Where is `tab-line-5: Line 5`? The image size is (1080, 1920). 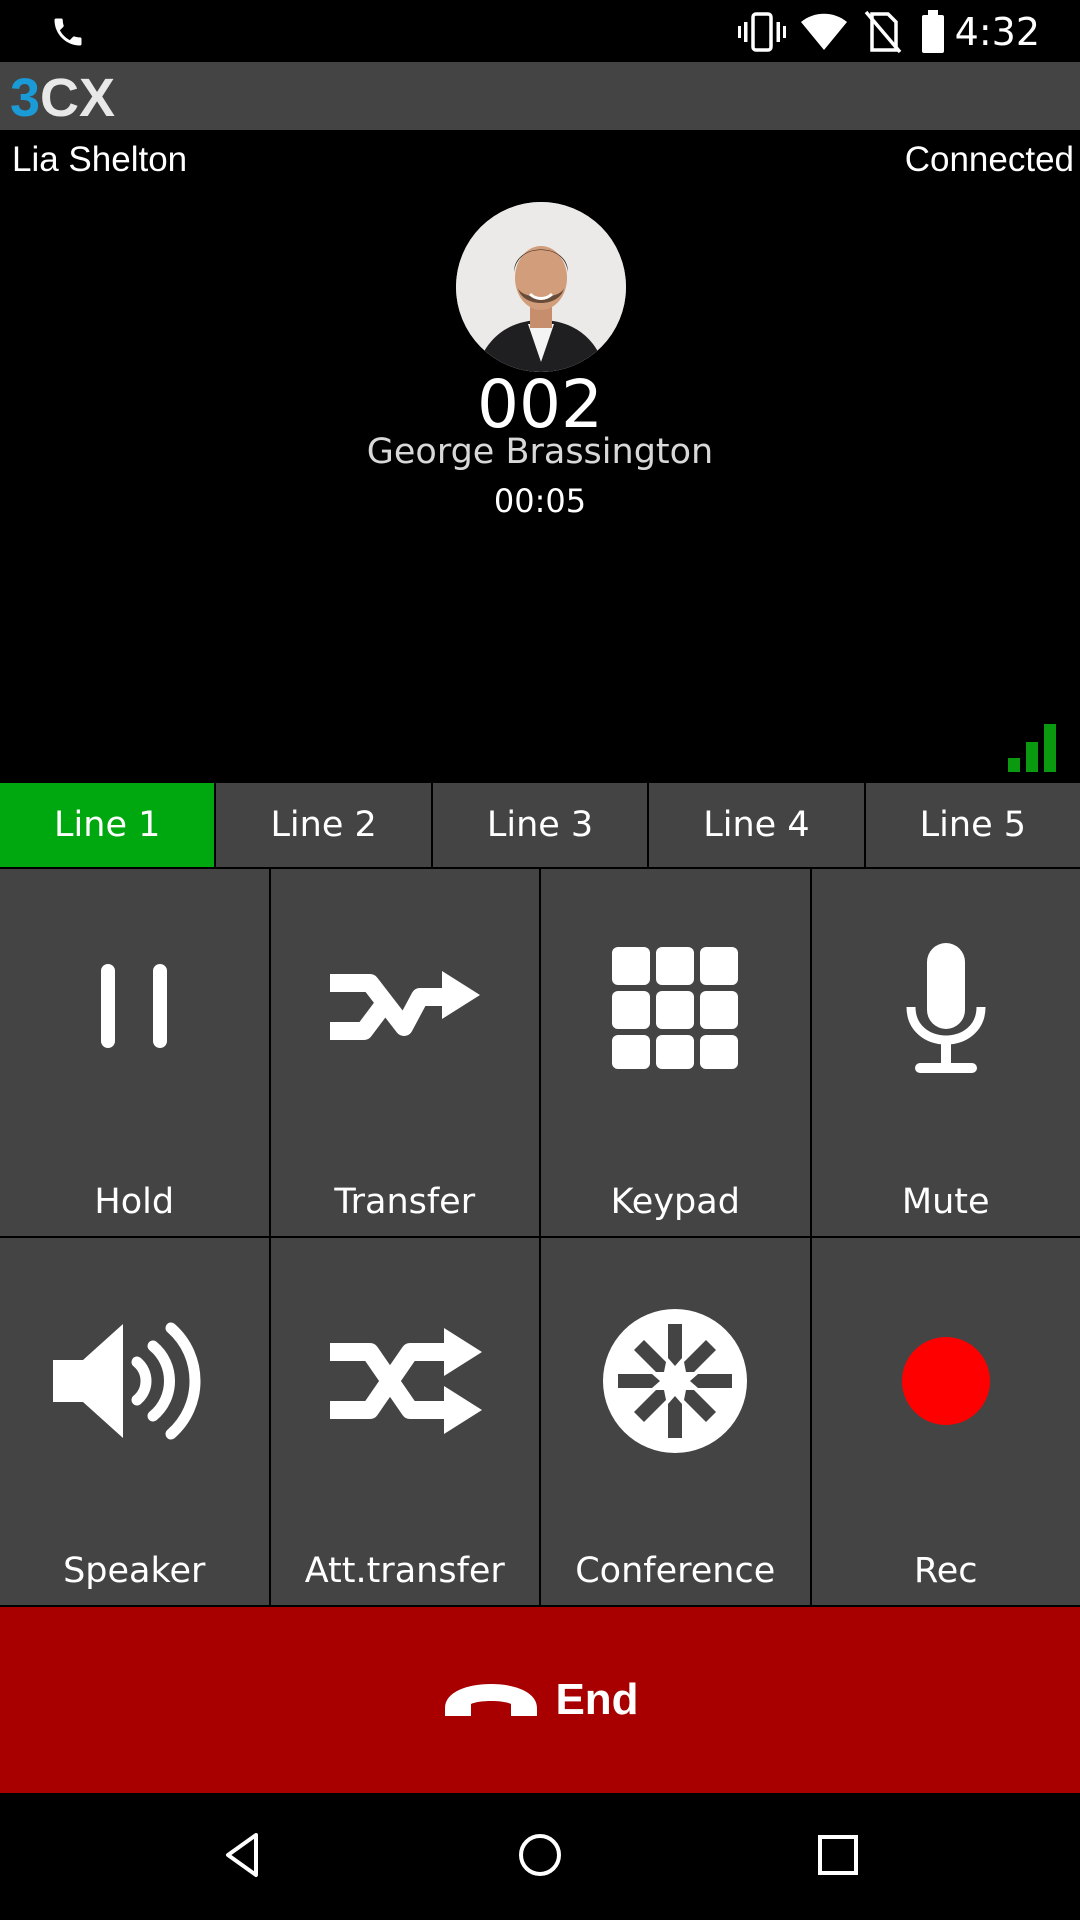 tab-line-5: Line 5 is located at coordinates (972, 825).